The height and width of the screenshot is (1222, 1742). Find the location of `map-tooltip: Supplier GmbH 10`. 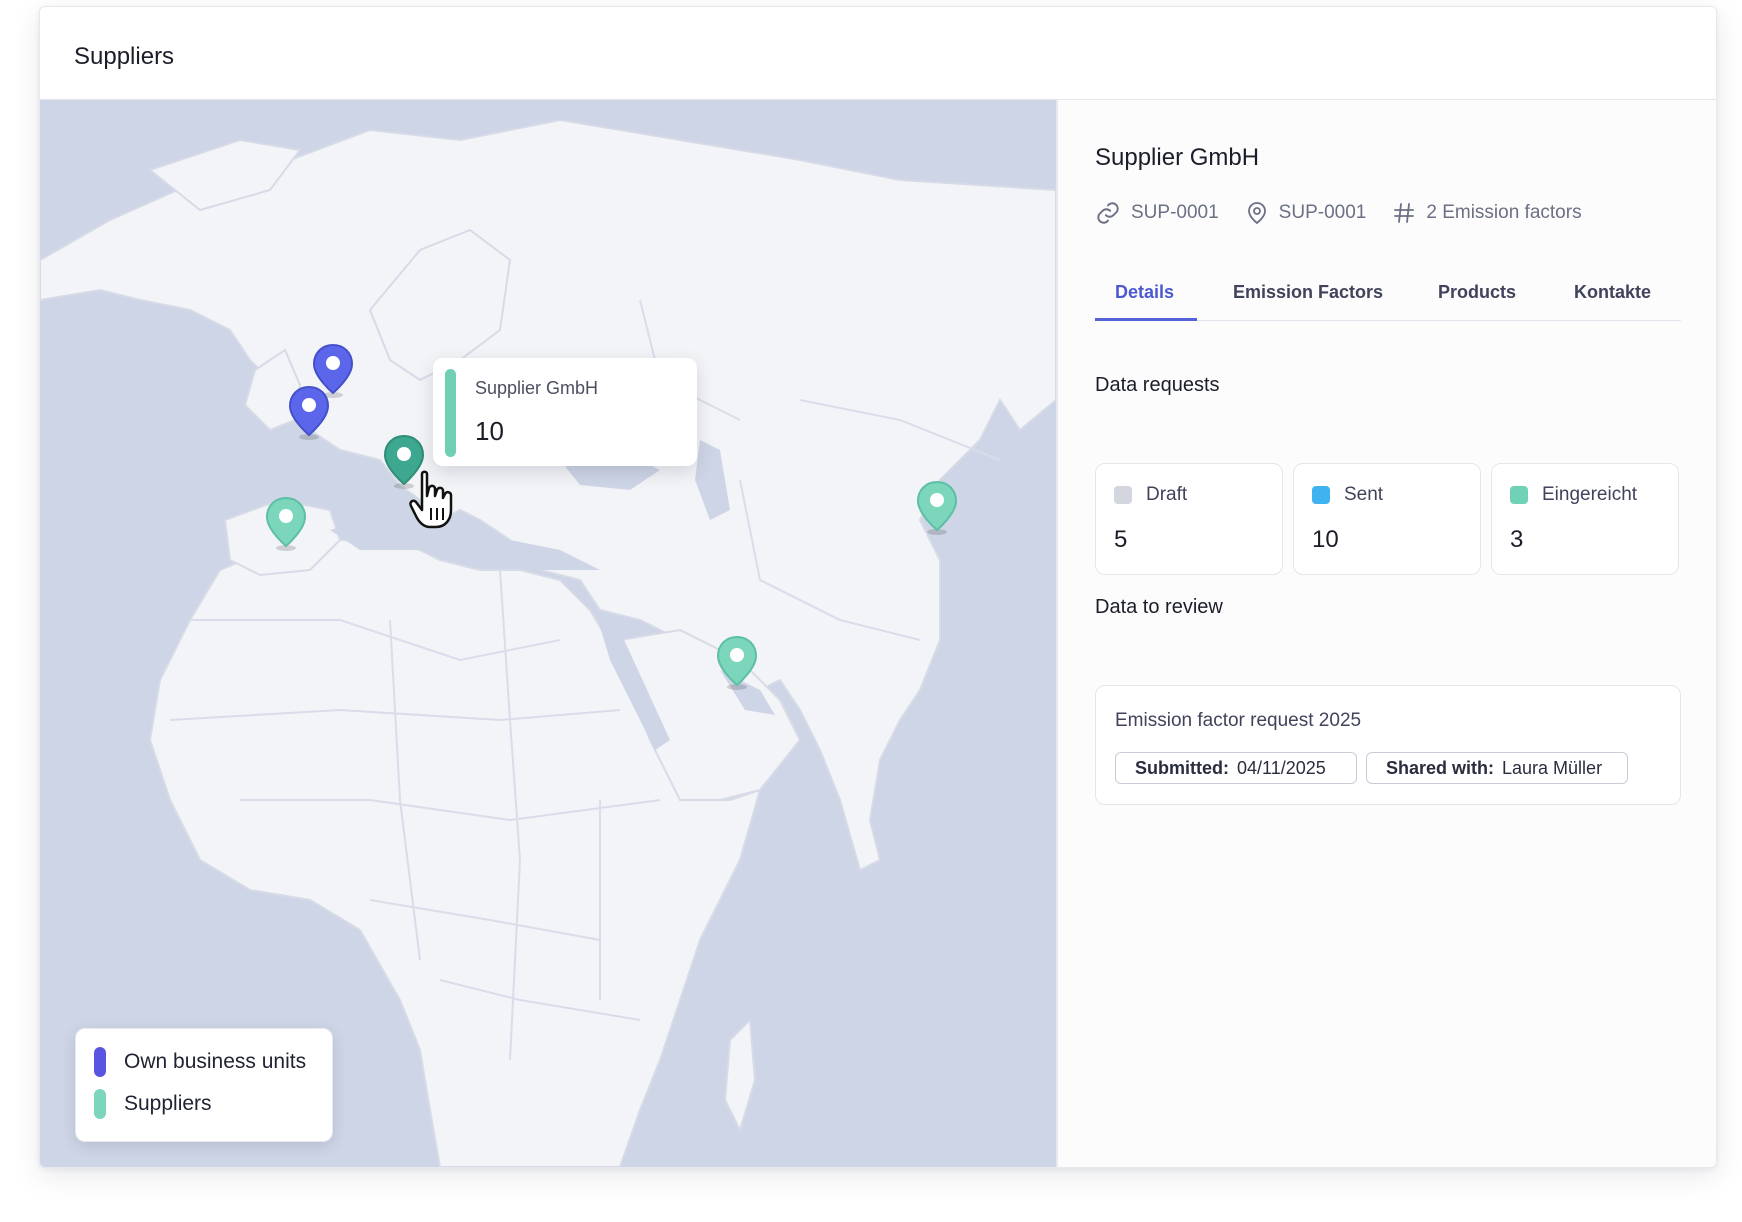

map-tooltip: Supplier GmbH 10 is located at coordinates (565, 412).